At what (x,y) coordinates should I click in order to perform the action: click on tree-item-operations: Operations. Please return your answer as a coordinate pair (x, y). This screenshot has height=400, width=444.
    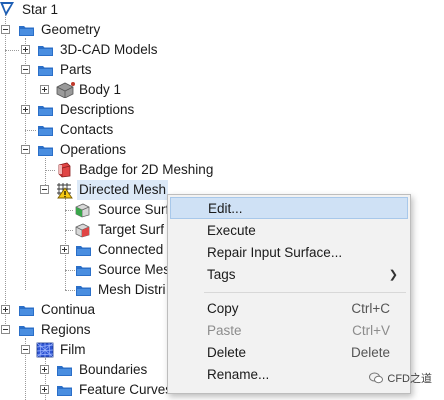
    Looking at the image, I should click on (222, 150).